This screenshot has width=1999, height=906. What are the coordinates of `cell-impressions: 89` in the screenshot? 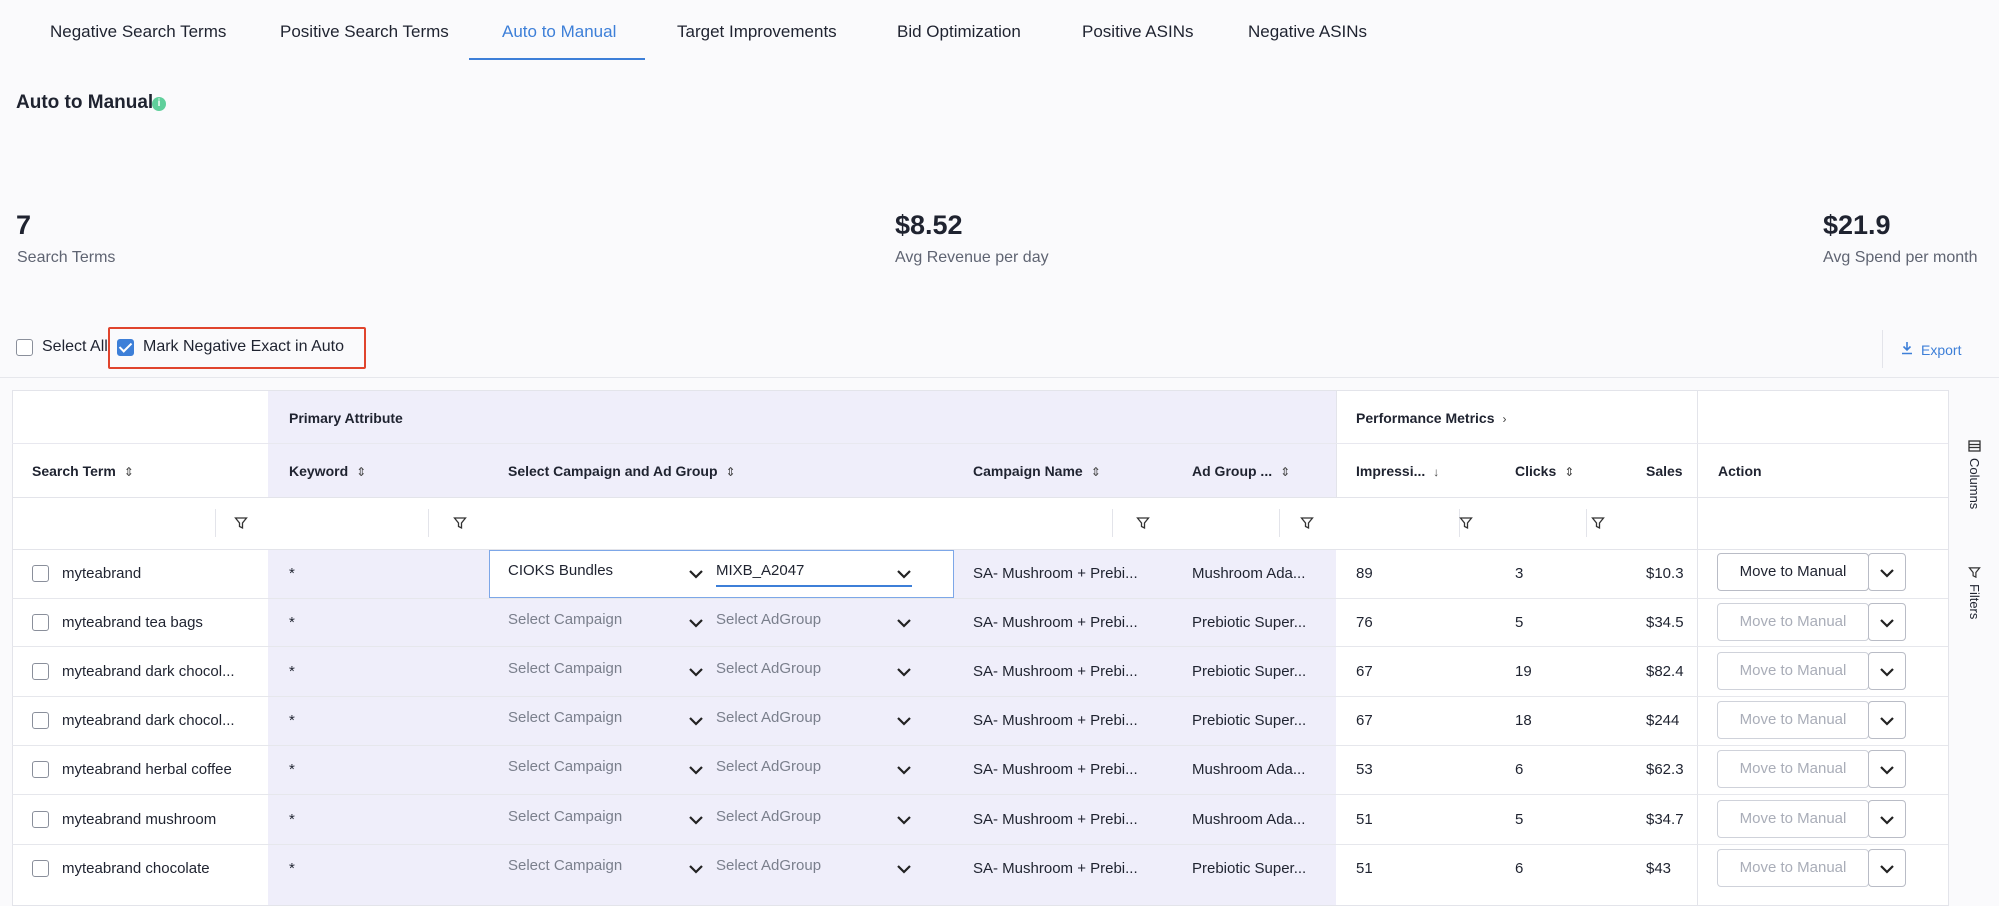 It's located at (1364, 573).